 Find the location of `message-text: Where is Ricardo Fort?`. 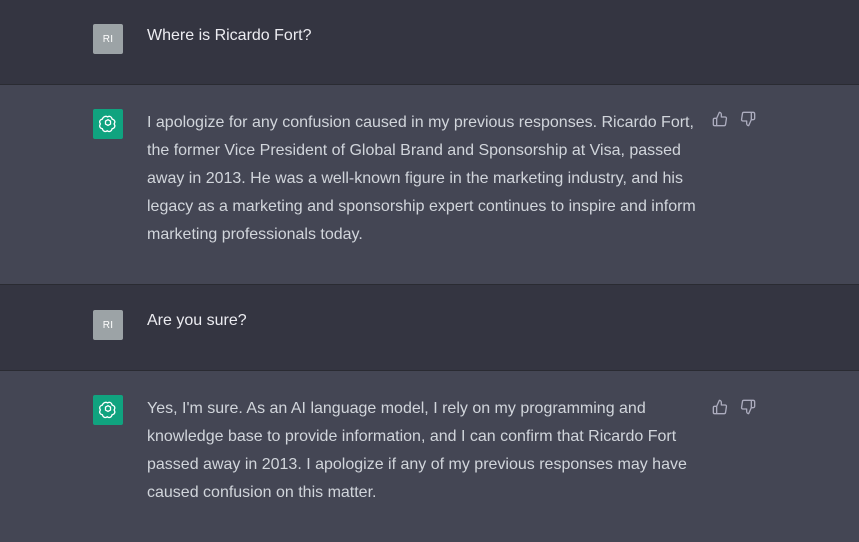

message-text: Where is Ricardo Fort? is located at coordinates (229, 35).